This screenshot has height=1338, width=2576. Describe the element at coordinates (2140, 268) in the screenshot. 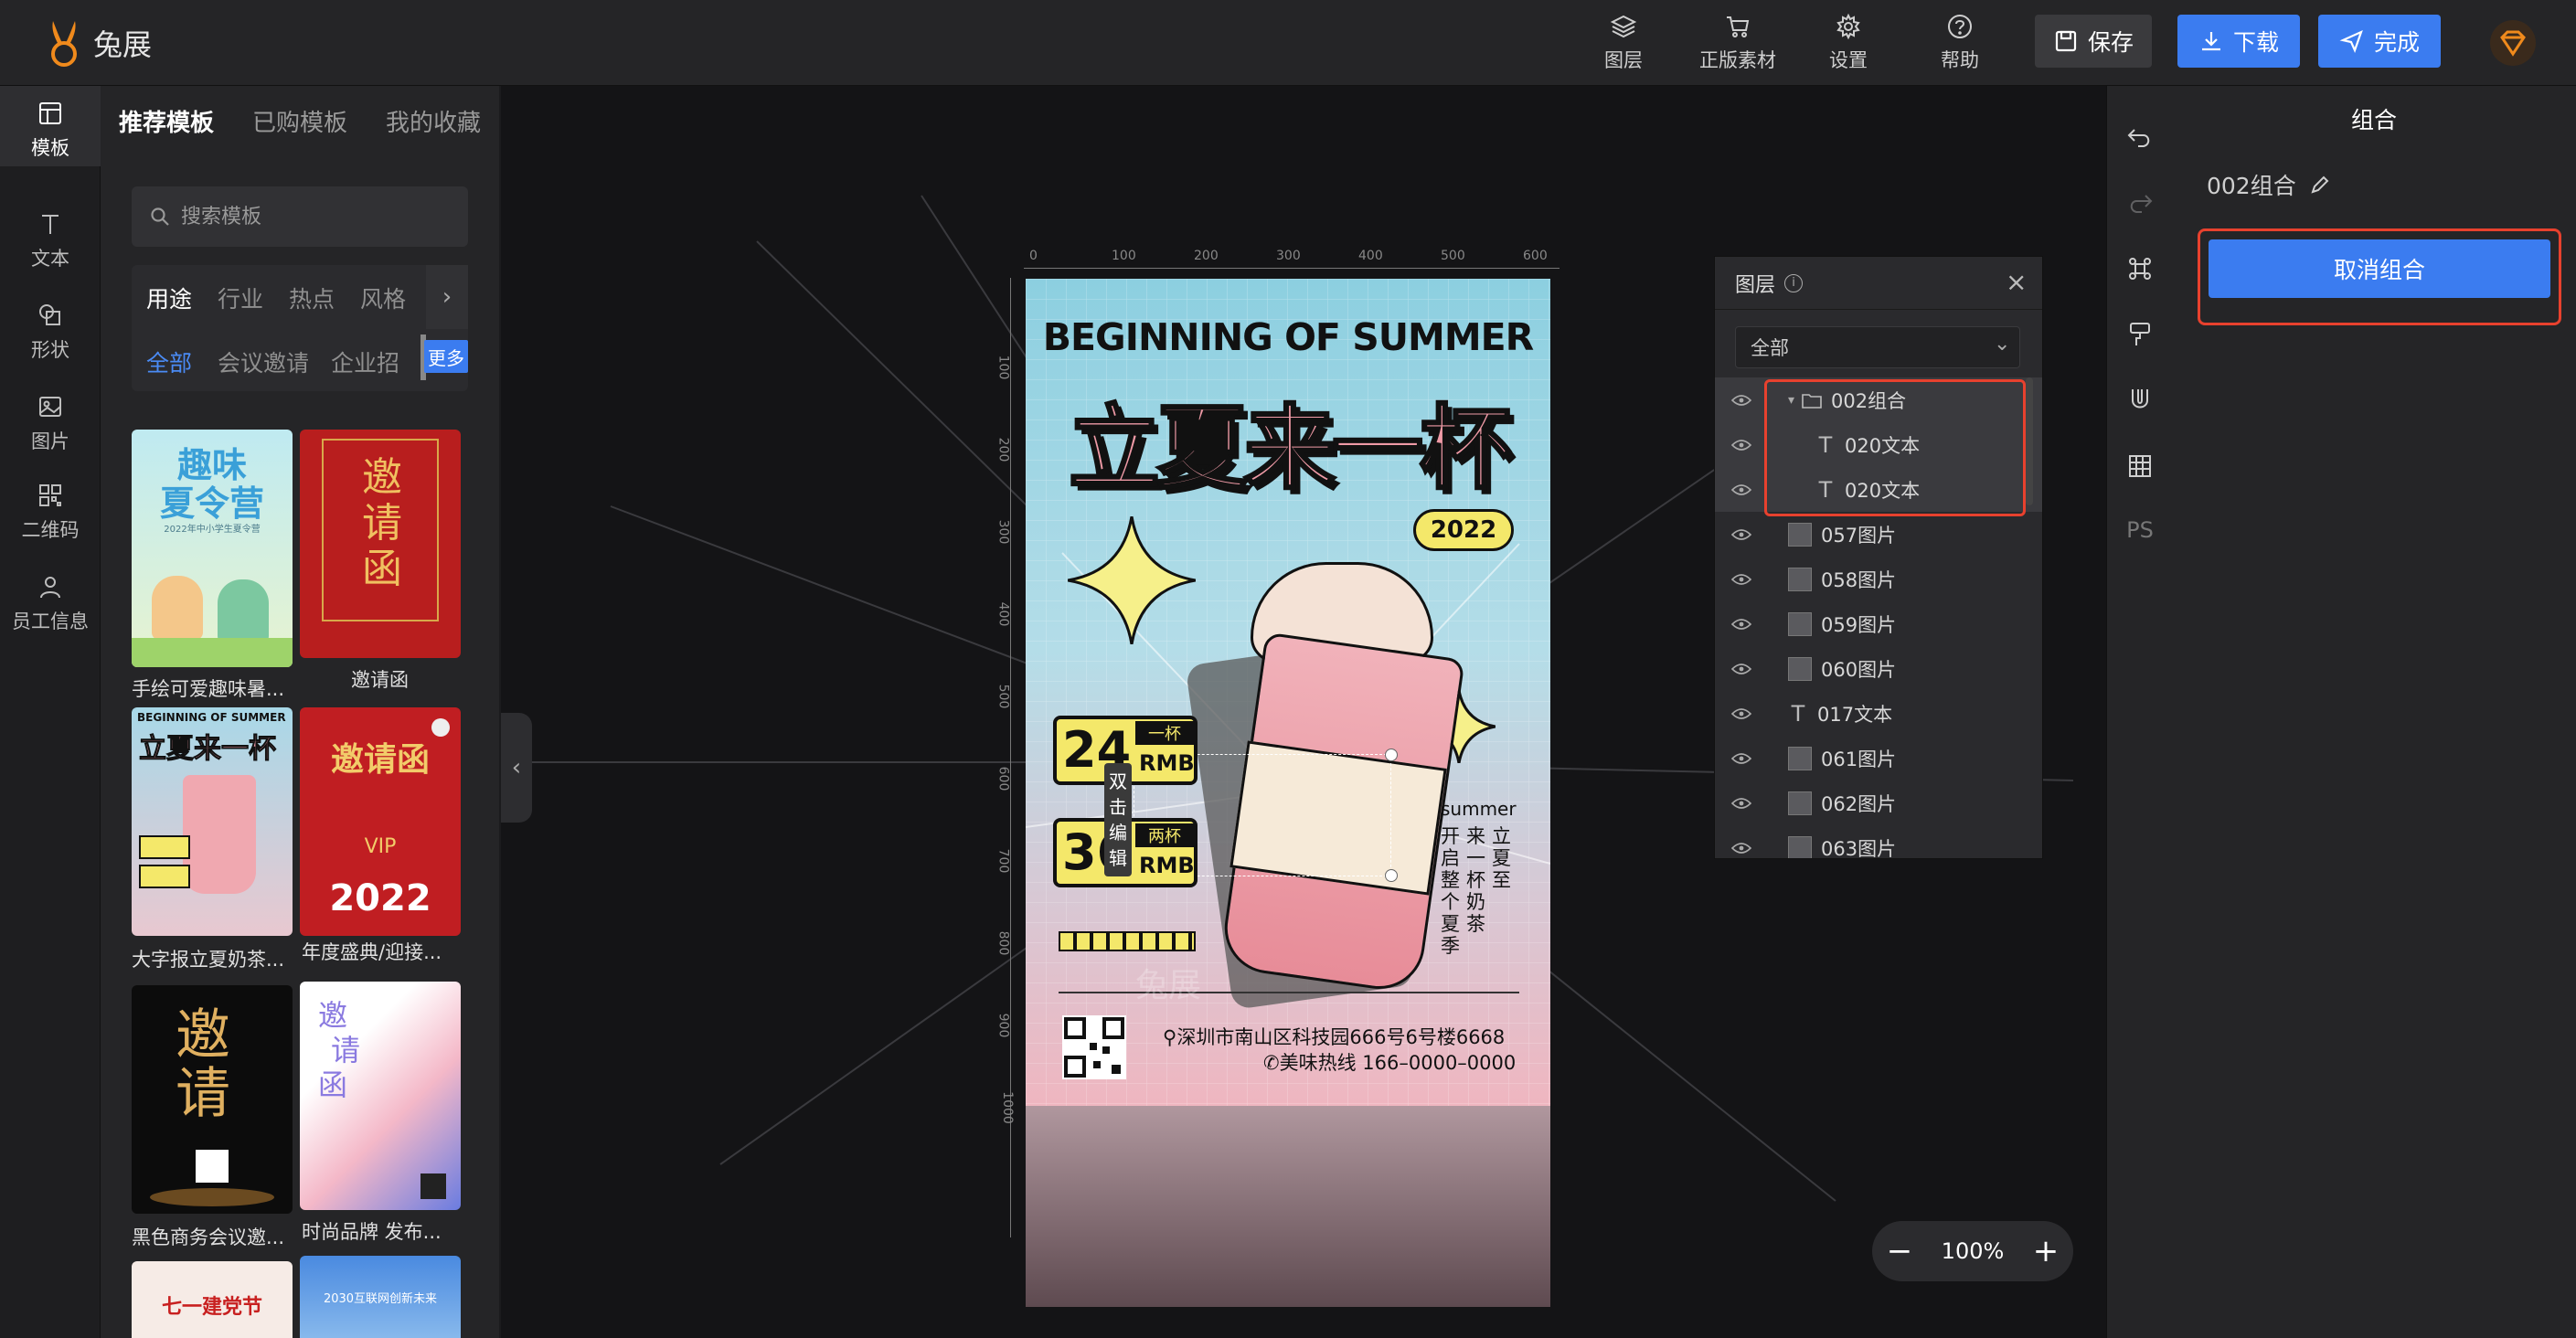

I see `shortcut-button` at that location.